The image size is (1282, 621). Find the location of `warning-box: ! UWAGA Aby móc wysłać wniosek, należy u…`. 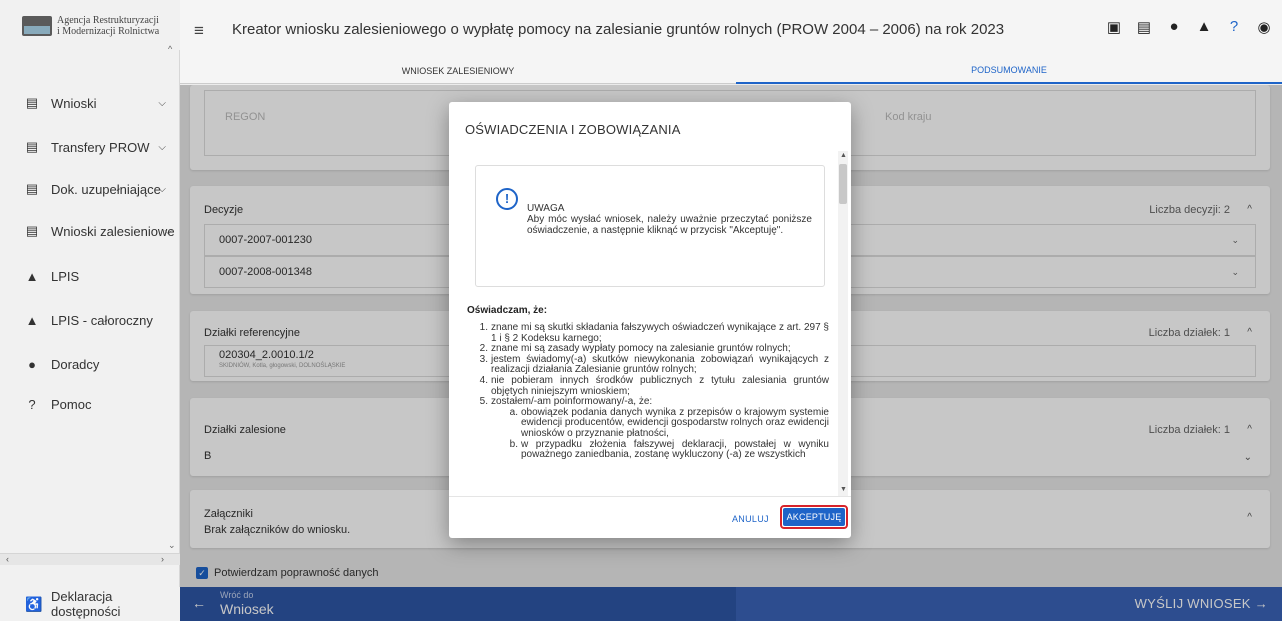

warning-box: ! UWAGA Aby móc wysłać wniosek, należy u… is located at coordinates (650, 226).